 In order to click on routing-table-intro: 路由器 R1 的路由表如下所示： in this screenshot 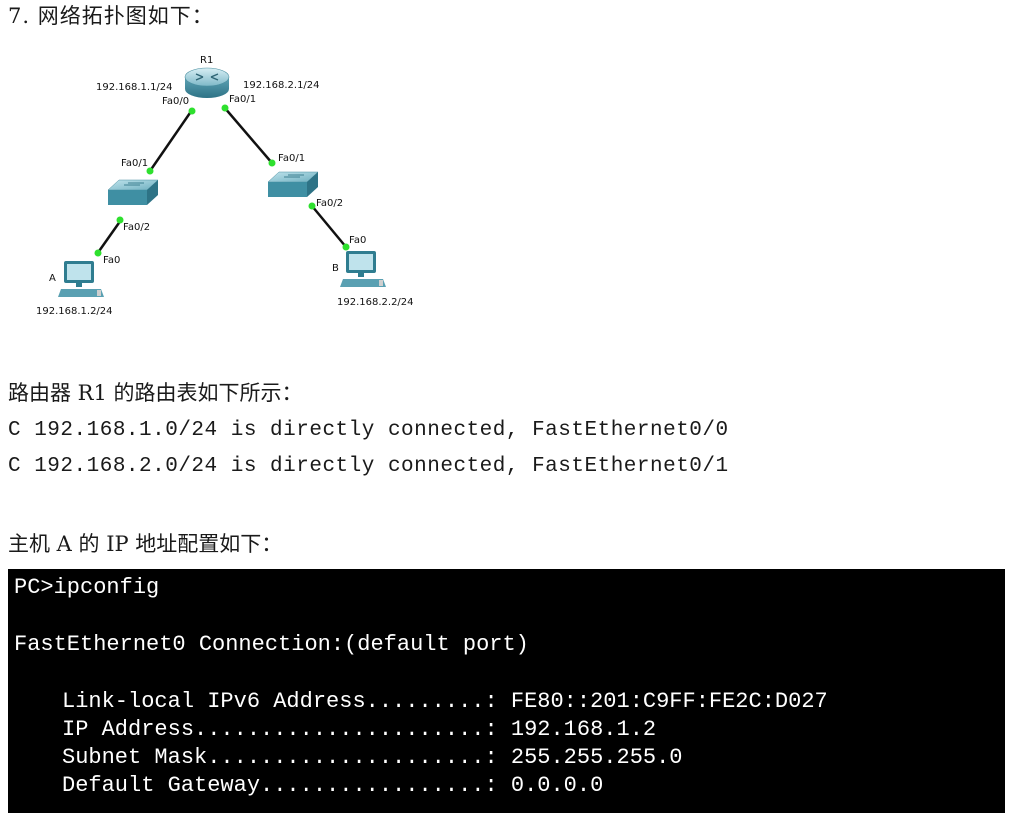, I will do `click(155, 393)`.